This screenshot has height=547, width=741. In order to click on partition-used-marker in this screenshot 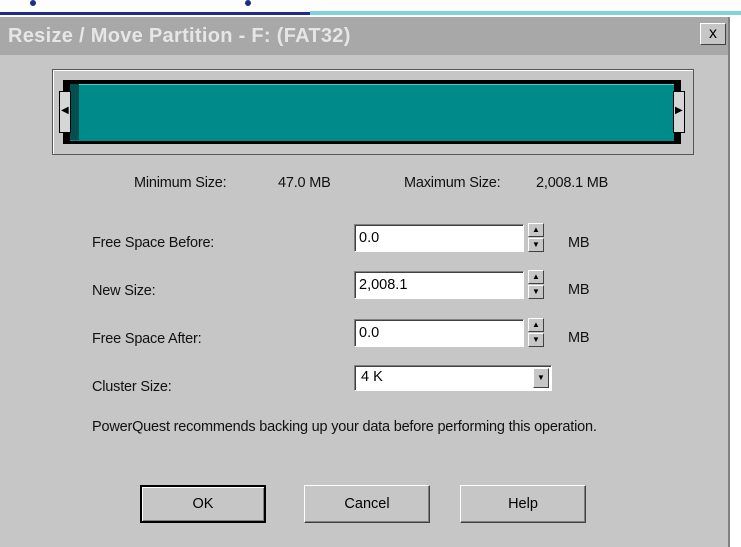, I will do `click(74, 112)`.